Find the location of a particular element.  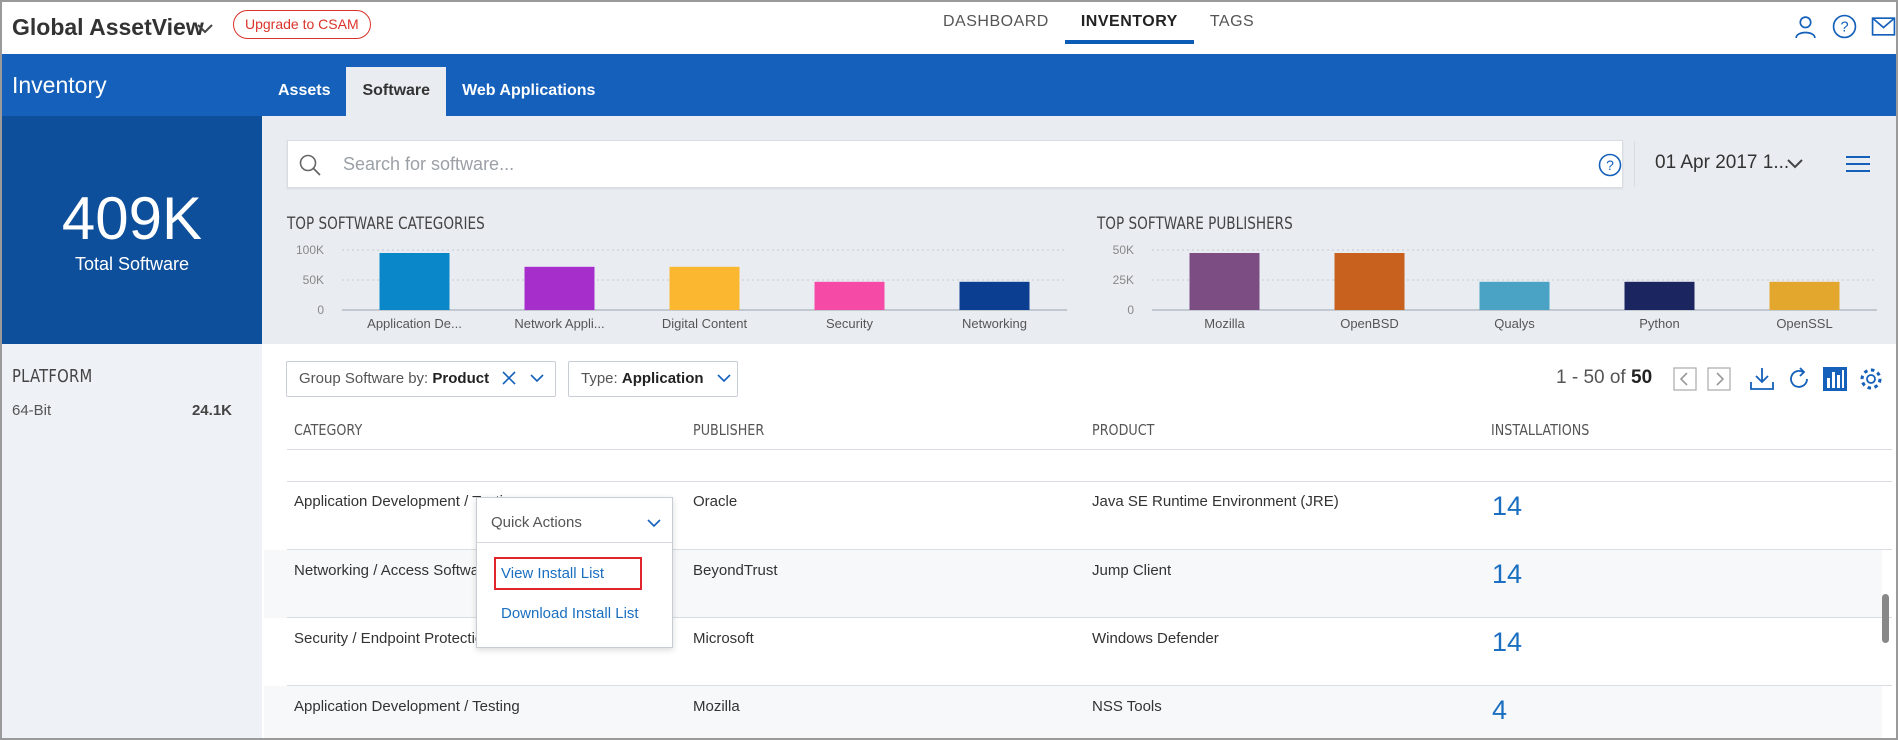

sub-tabs: Assets Software Web Applications is located at coordinates (436, 91).